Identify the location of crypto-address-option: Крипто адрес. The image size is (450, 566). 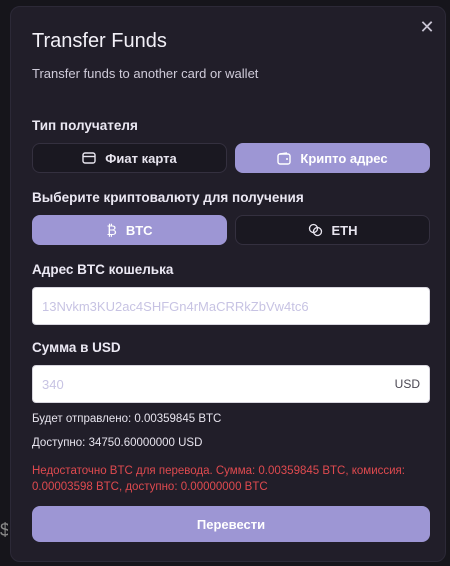
(332, 158).